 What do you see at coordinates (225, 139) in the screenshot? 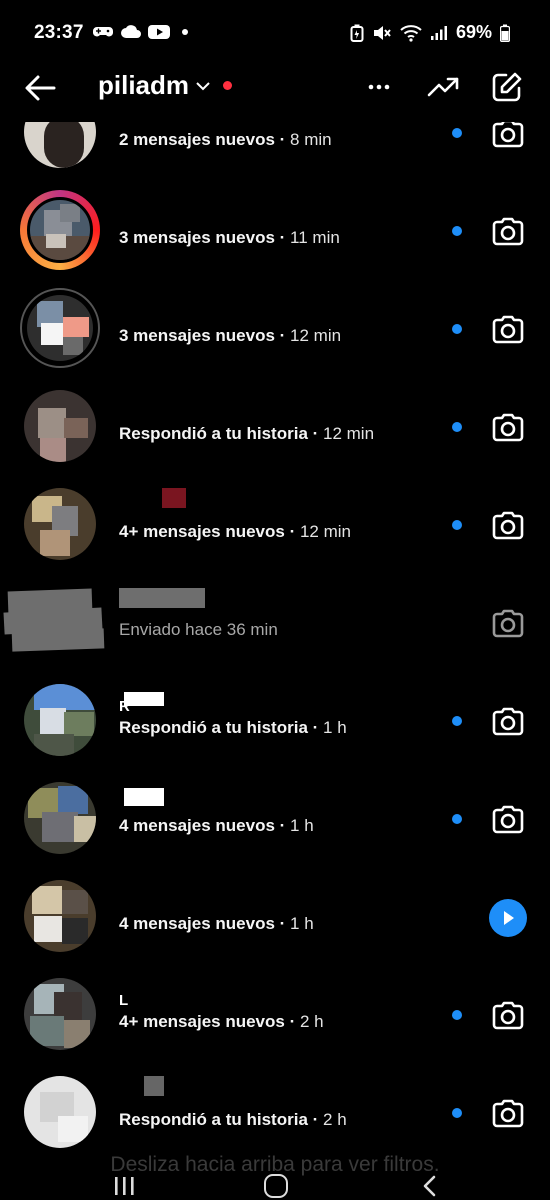
I see `conversation-preview: 2 mensajes nuevos · 8 min` at bounding box center [225, 139].